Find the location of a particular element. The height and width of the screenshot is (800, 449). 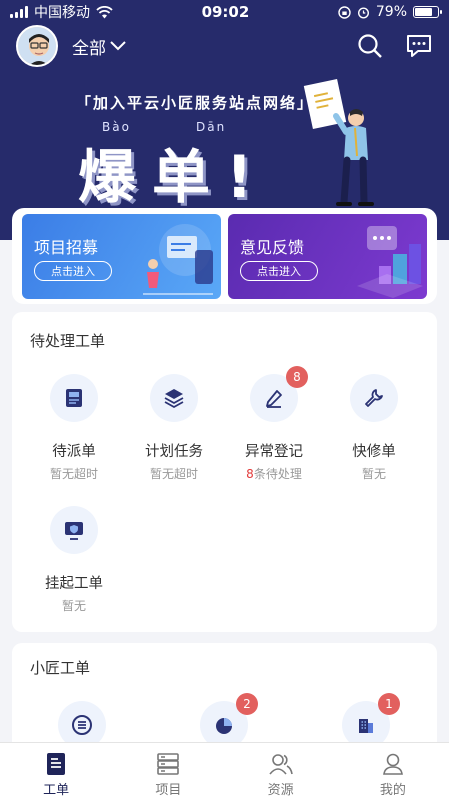

document-icon is located at coordinates (74, 398).